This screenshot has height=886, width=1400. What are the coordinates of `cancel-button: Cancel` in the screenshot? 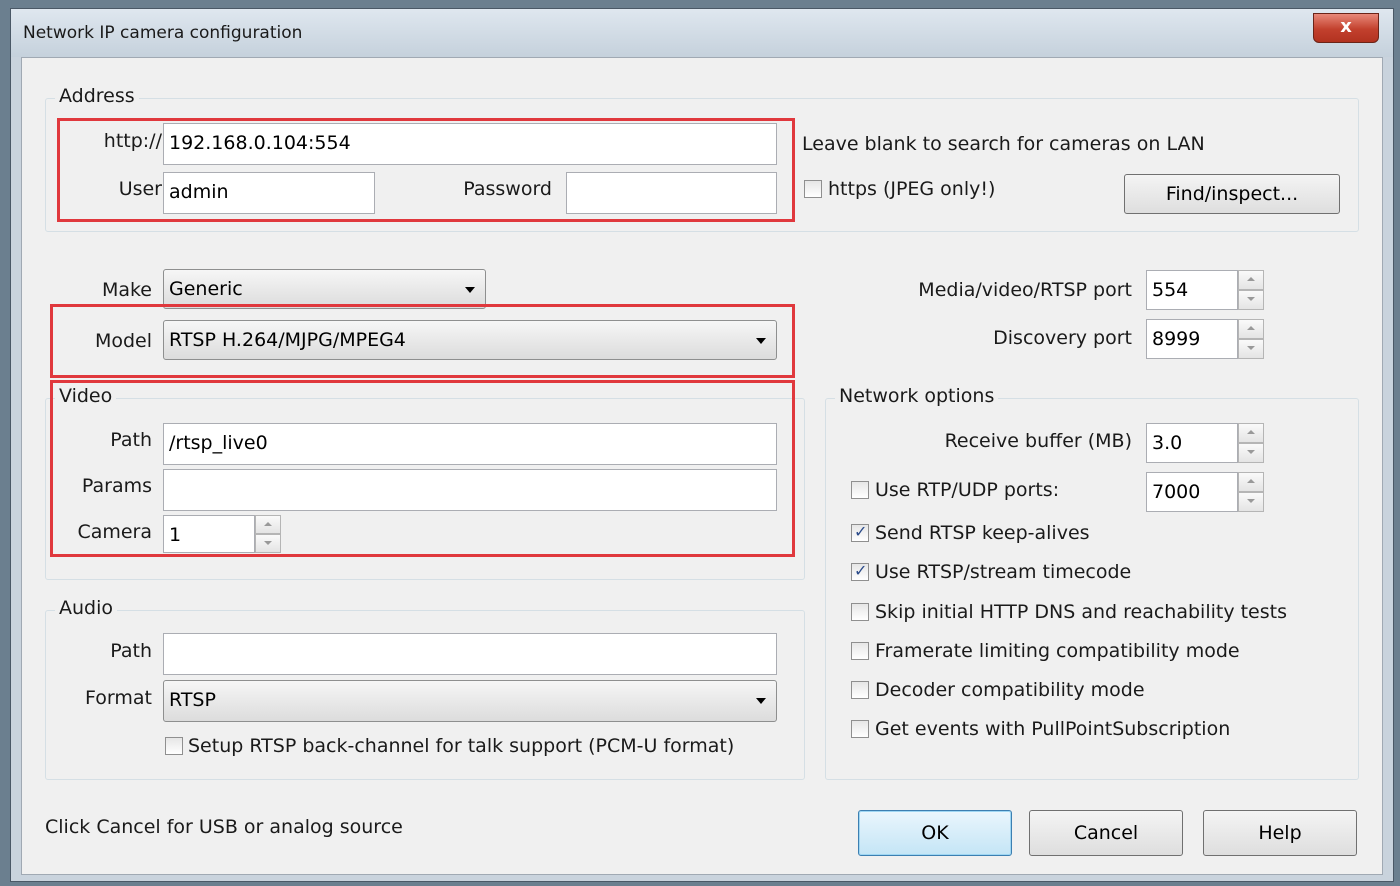 It's located at (1106, 833).